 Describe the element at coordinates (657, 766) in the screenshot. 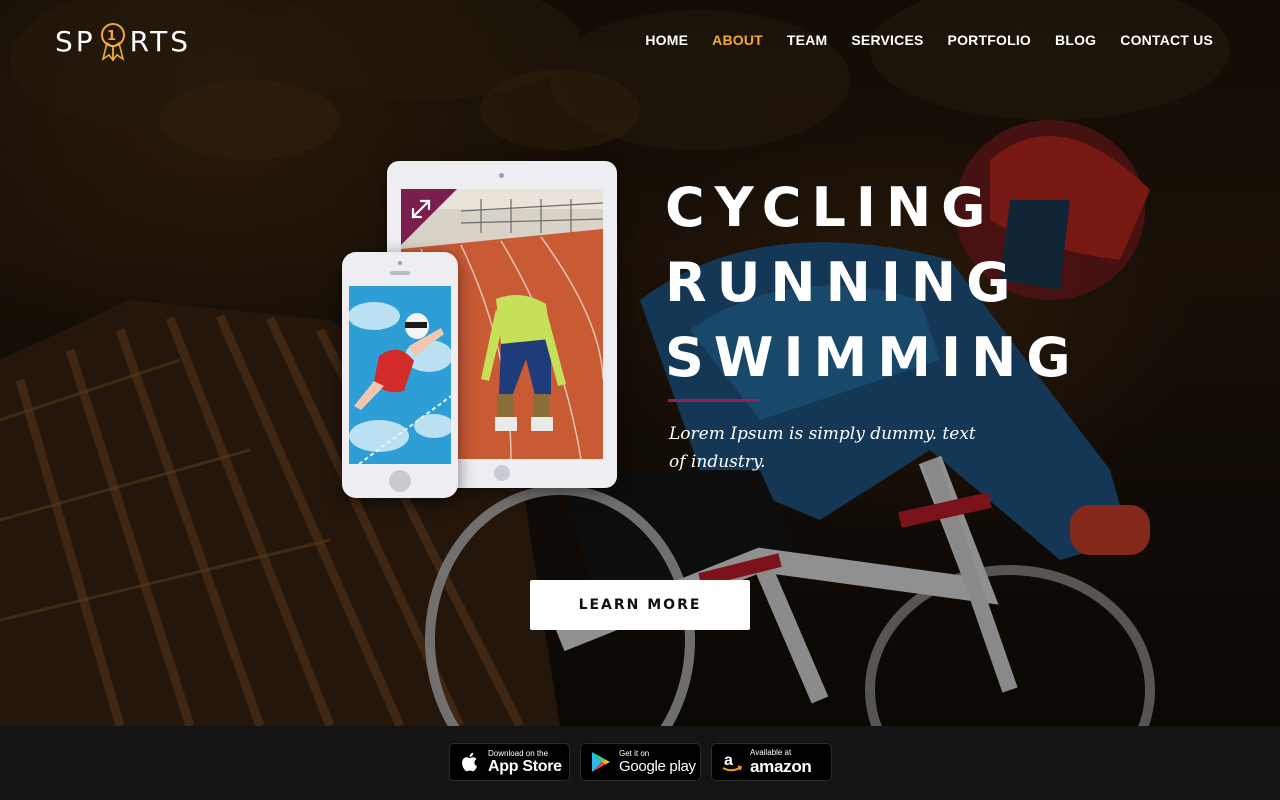

I see `google-play-big-text: Google play` at that location.